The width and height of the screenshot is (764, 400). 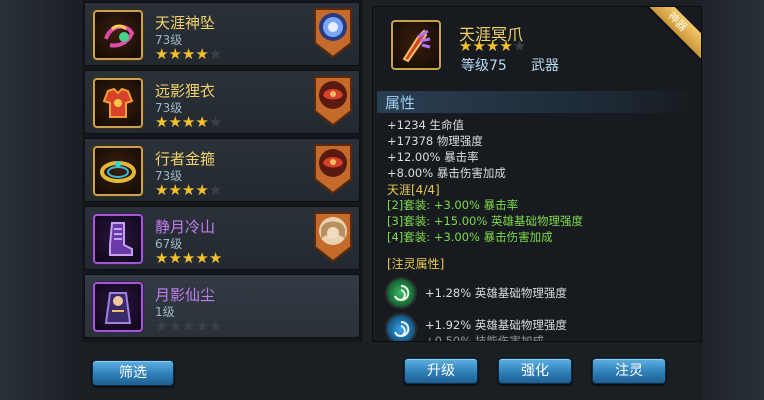 I want to click on equipment-item: 远影狸衣 73级 ★★★★★, so click(x=222, y=102).